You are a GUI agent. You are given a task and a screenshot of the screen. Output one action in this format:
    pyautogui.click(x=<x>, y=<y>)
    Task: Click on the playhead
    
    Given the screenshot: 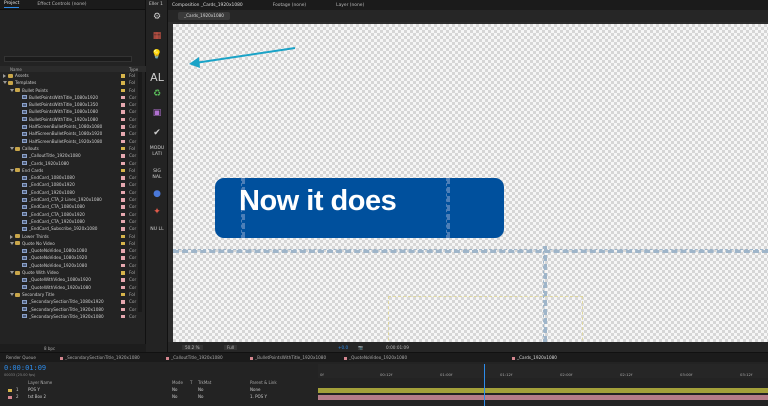 What is the action you would take?
    pyautogui.click(x=484, y=385)
    